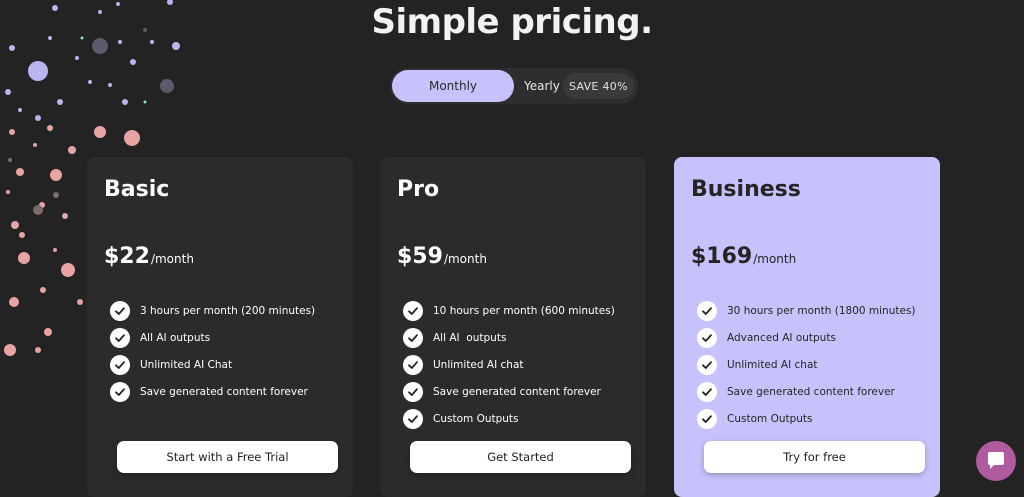 The image size is (1024, 497). What do you see at coordinates (186, 364) in the screenshot?
I see `feature-label: Unlimited AI Chat` at bounding box center [186, 364].